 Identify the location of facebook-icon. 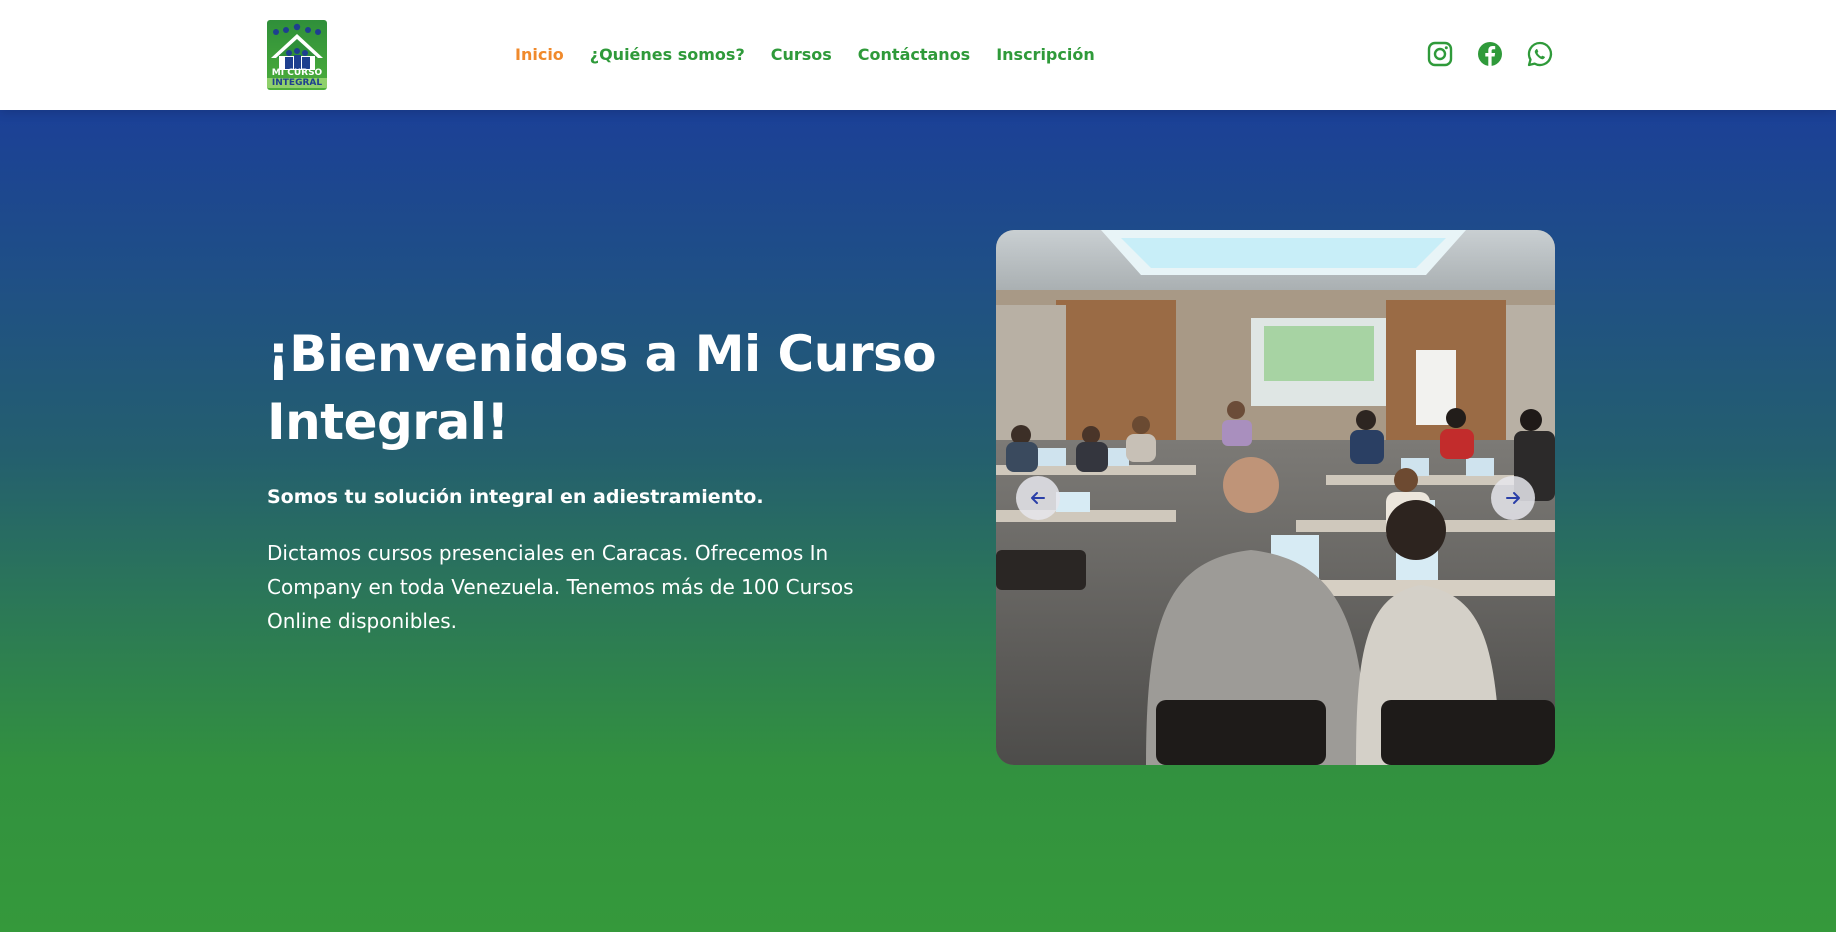
(1490, 54).